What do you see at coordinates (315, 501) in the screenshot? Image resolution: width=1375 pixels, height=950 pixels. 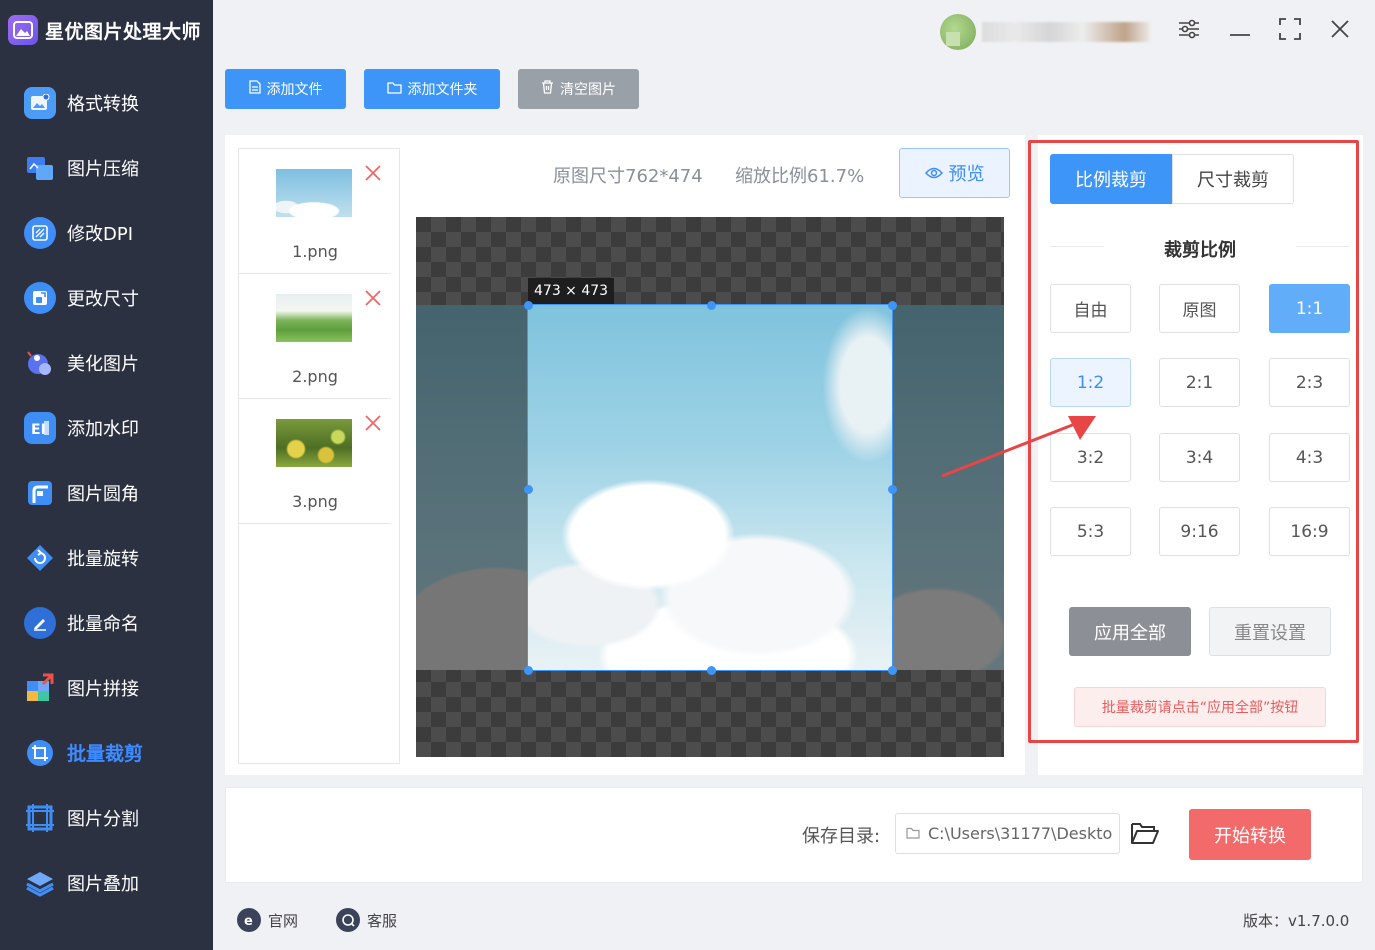 I see `file-name: 3.png` at bounding box center [315, 501].